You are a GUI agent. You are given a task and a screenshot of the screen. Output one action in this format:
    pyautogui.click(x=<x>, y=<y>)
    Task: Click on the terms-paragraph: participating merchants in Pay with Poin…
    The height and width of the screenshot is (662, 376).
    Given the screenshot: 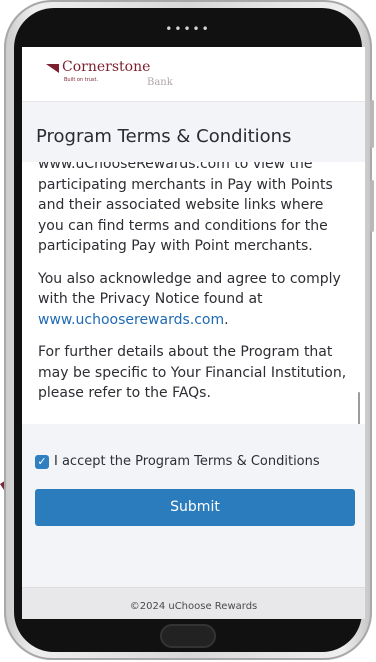 What is the action you would take?
    pyautogui.click(x=185, y=215)
    